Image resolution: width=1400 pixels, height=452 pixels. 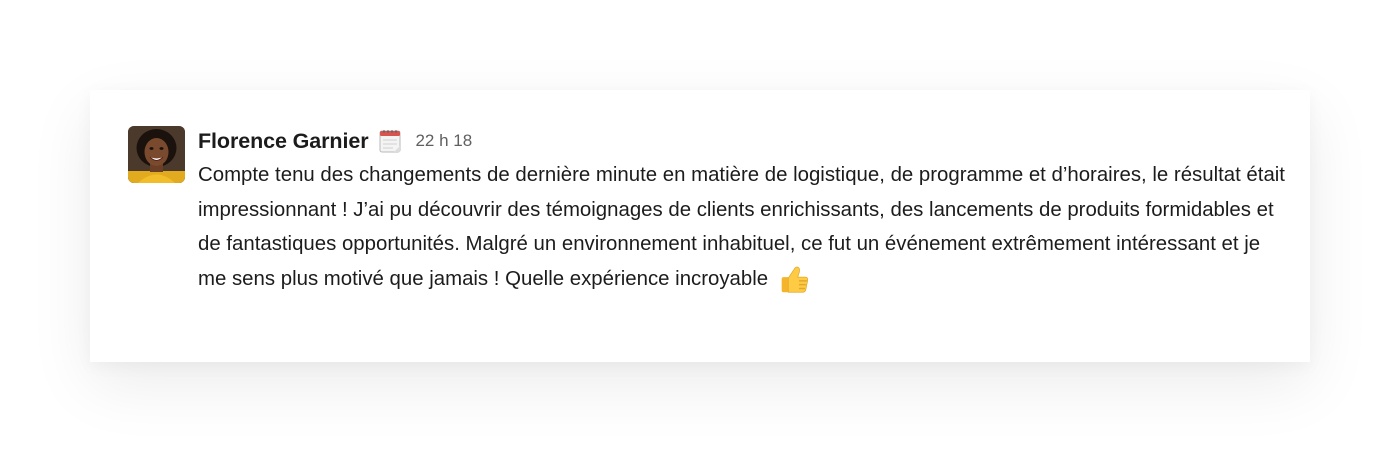 What do you see at coordinates (156, 154) in the screenshot?
I see `user-avatar` at bounding box center [156, 154].